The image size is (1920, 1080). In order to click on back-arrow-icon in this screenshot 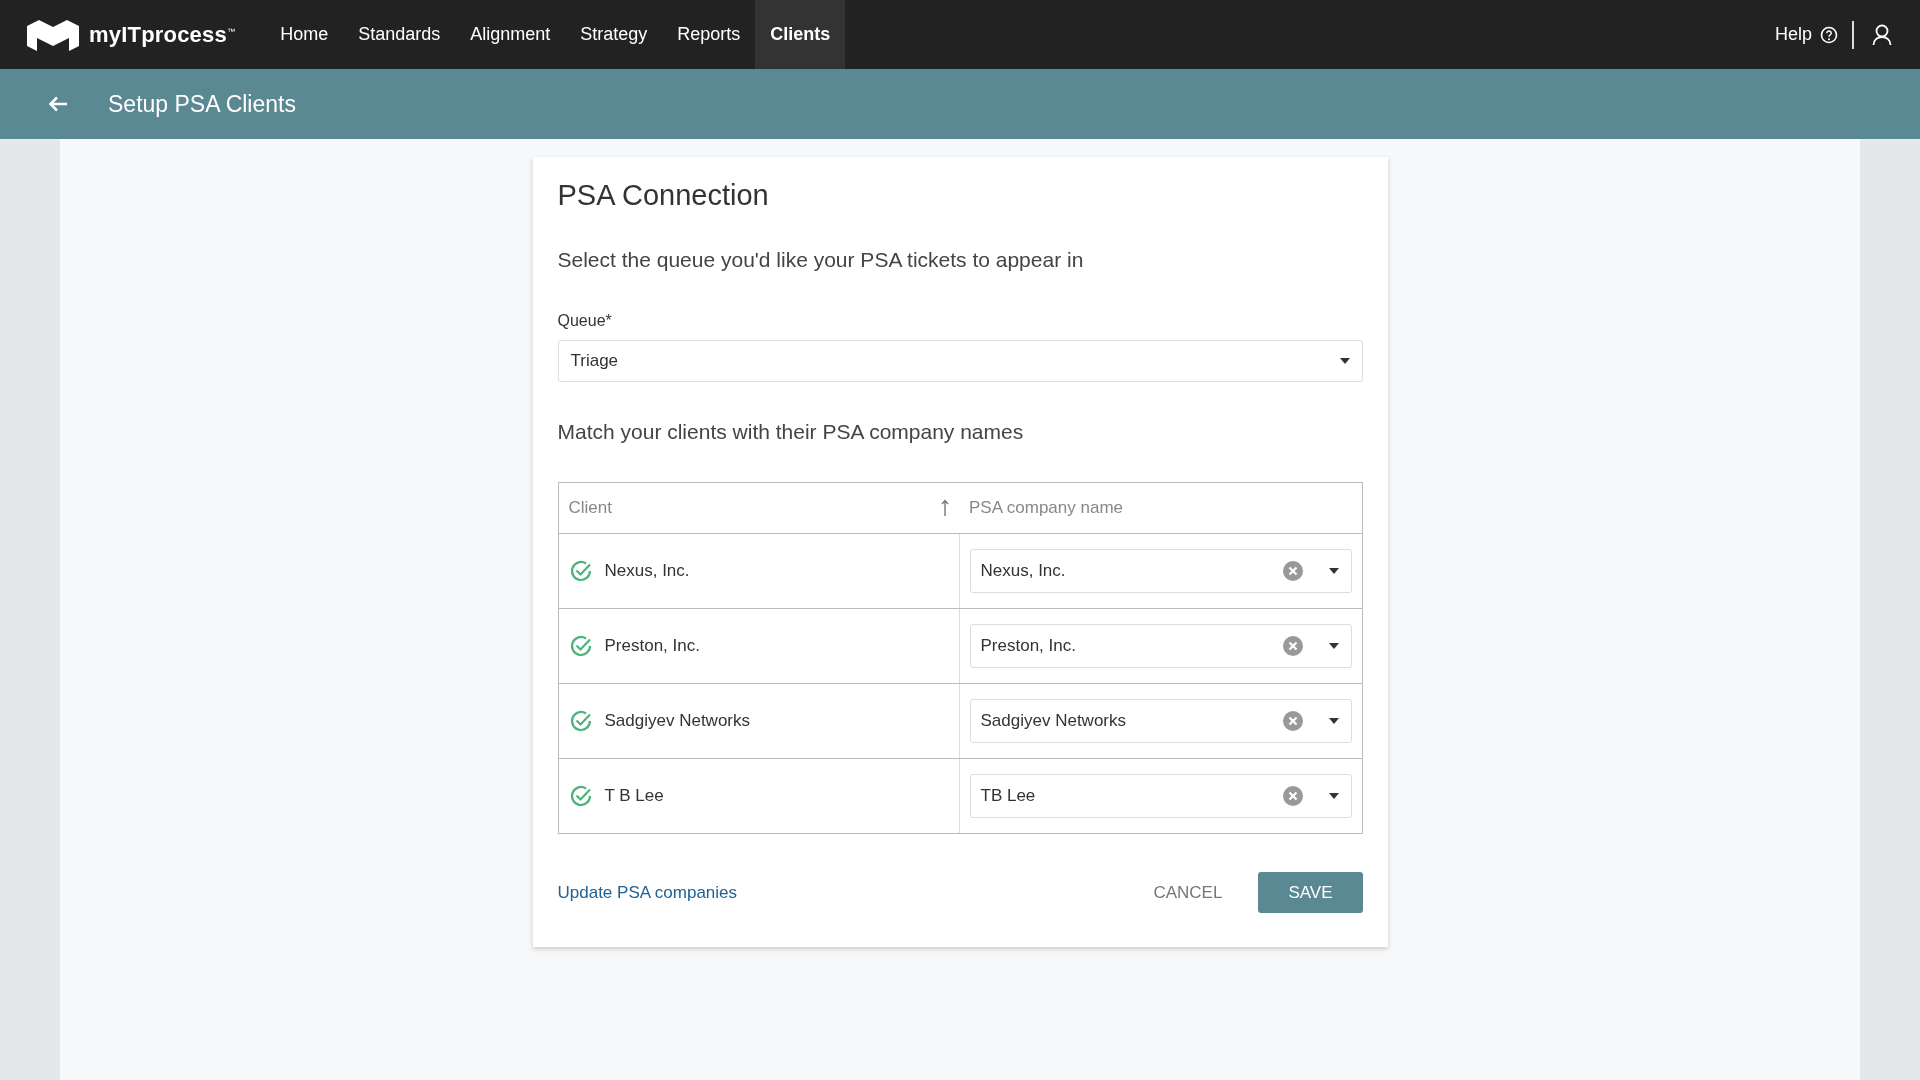, I will do `click(58, 104)`.